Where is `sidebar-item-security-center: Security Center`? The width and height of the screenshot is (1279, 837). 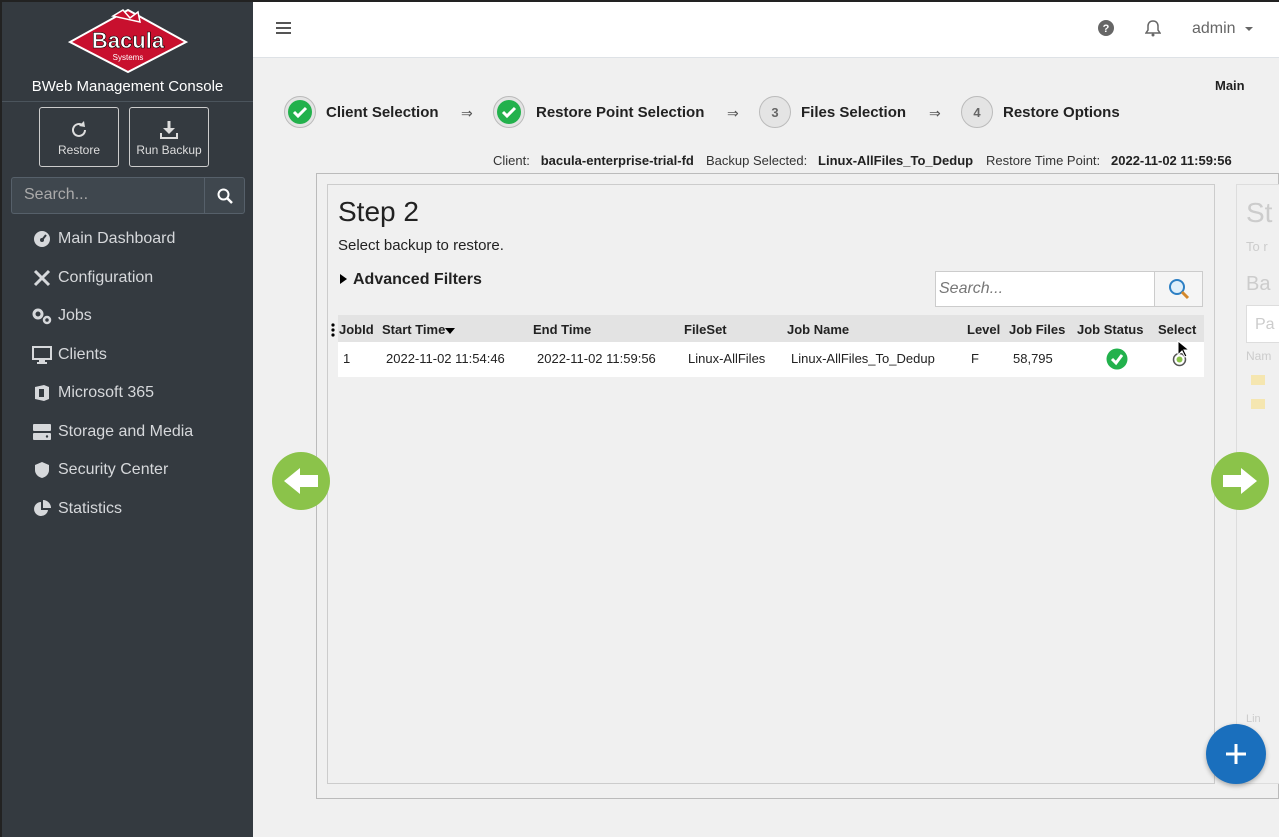 sidebar-item-security-center: Security Center is located at coordinates (127, 470).